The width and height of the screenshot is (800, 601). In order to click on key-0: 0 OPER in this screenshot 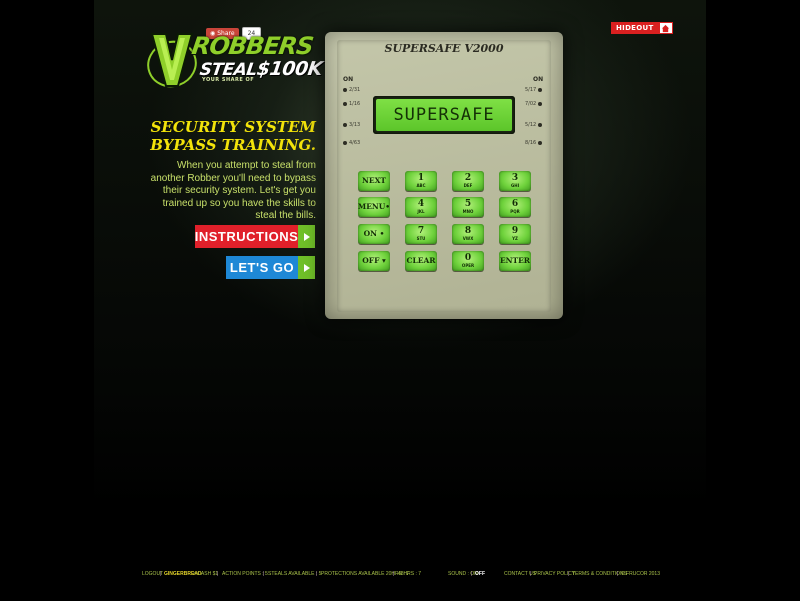, I will do `click(468, 261)`.